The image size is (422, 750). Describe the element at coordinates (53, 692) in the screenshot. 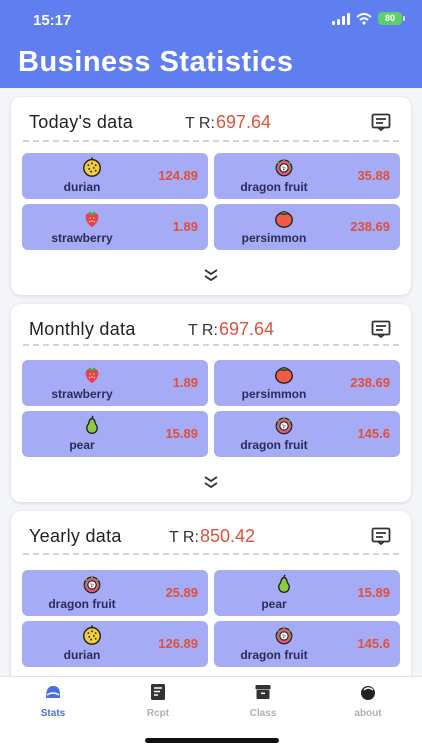

I see `stats-icon` at that location.